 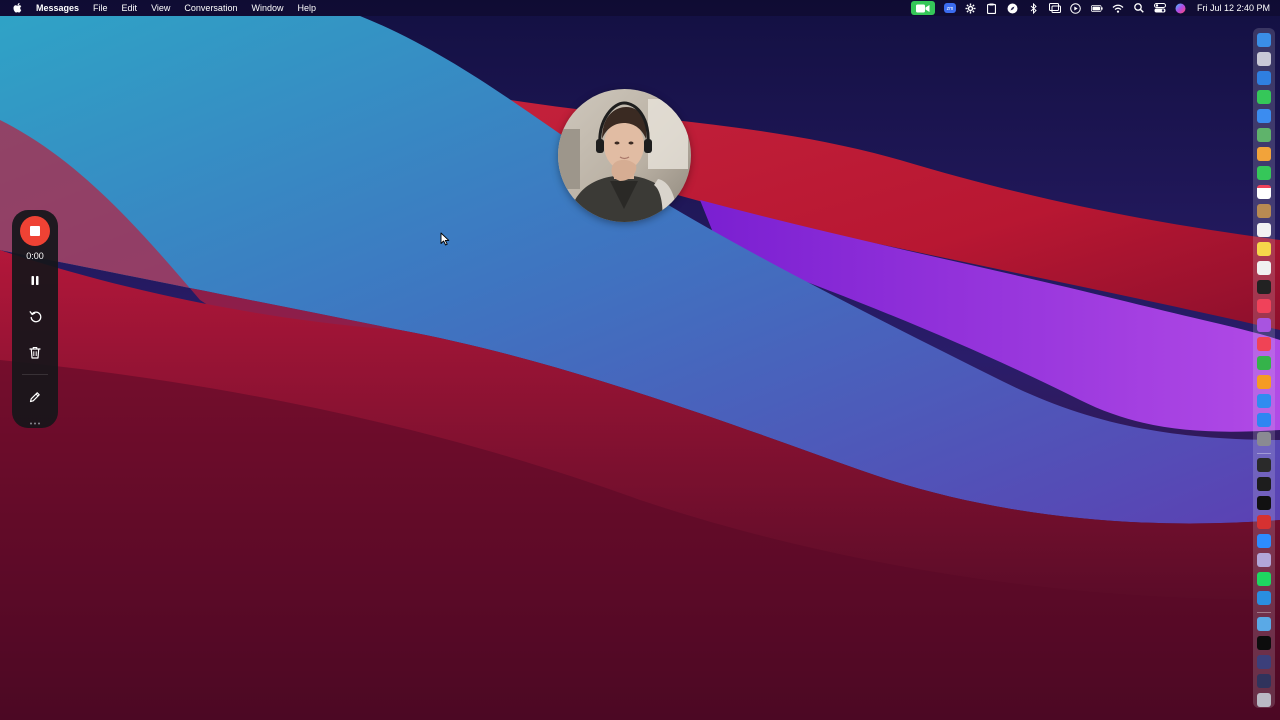 What do you see at coordinates (57, 8) in the screenshot?
I see `menu-app-name: Messages` at bounding box center [57, 8].